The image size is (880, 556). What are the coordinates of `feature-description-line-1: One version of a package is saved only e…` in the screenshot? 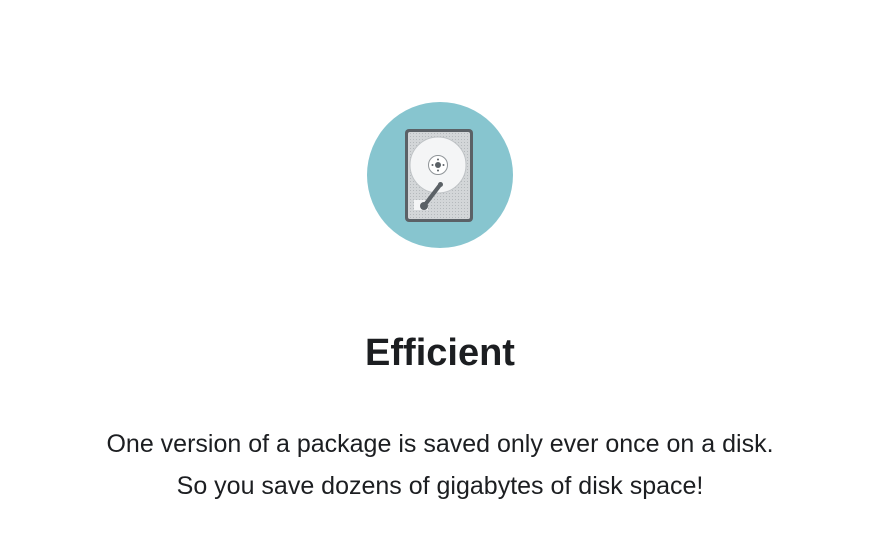 It's located at (440, 444).